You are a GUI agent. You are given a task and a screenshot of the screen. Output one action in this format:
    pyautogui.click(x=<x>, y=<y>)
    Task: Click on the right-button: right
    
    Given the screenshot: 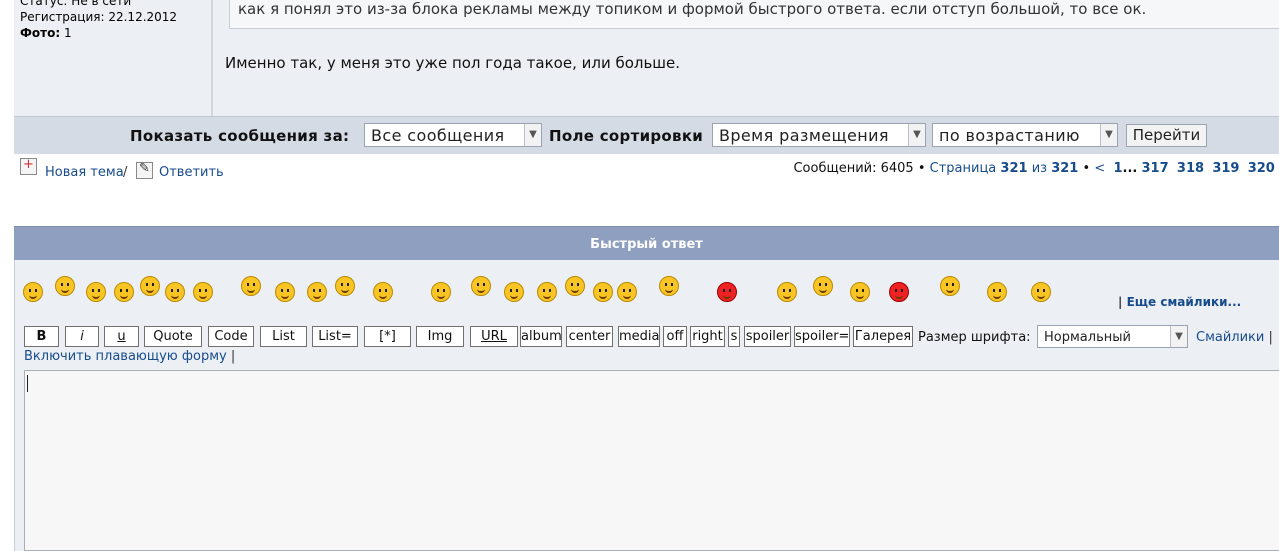 What is the action you would take?
    pyautogui.click(x=707, y=336)
    